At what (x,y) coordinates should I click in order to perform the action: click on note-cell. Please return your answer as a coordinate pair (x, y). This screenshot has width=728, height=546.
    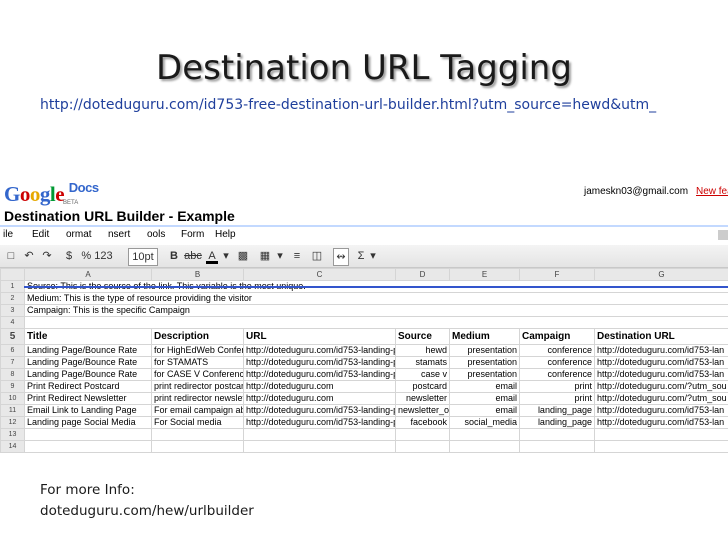
    Looking at the image, I should click on (376, 322).